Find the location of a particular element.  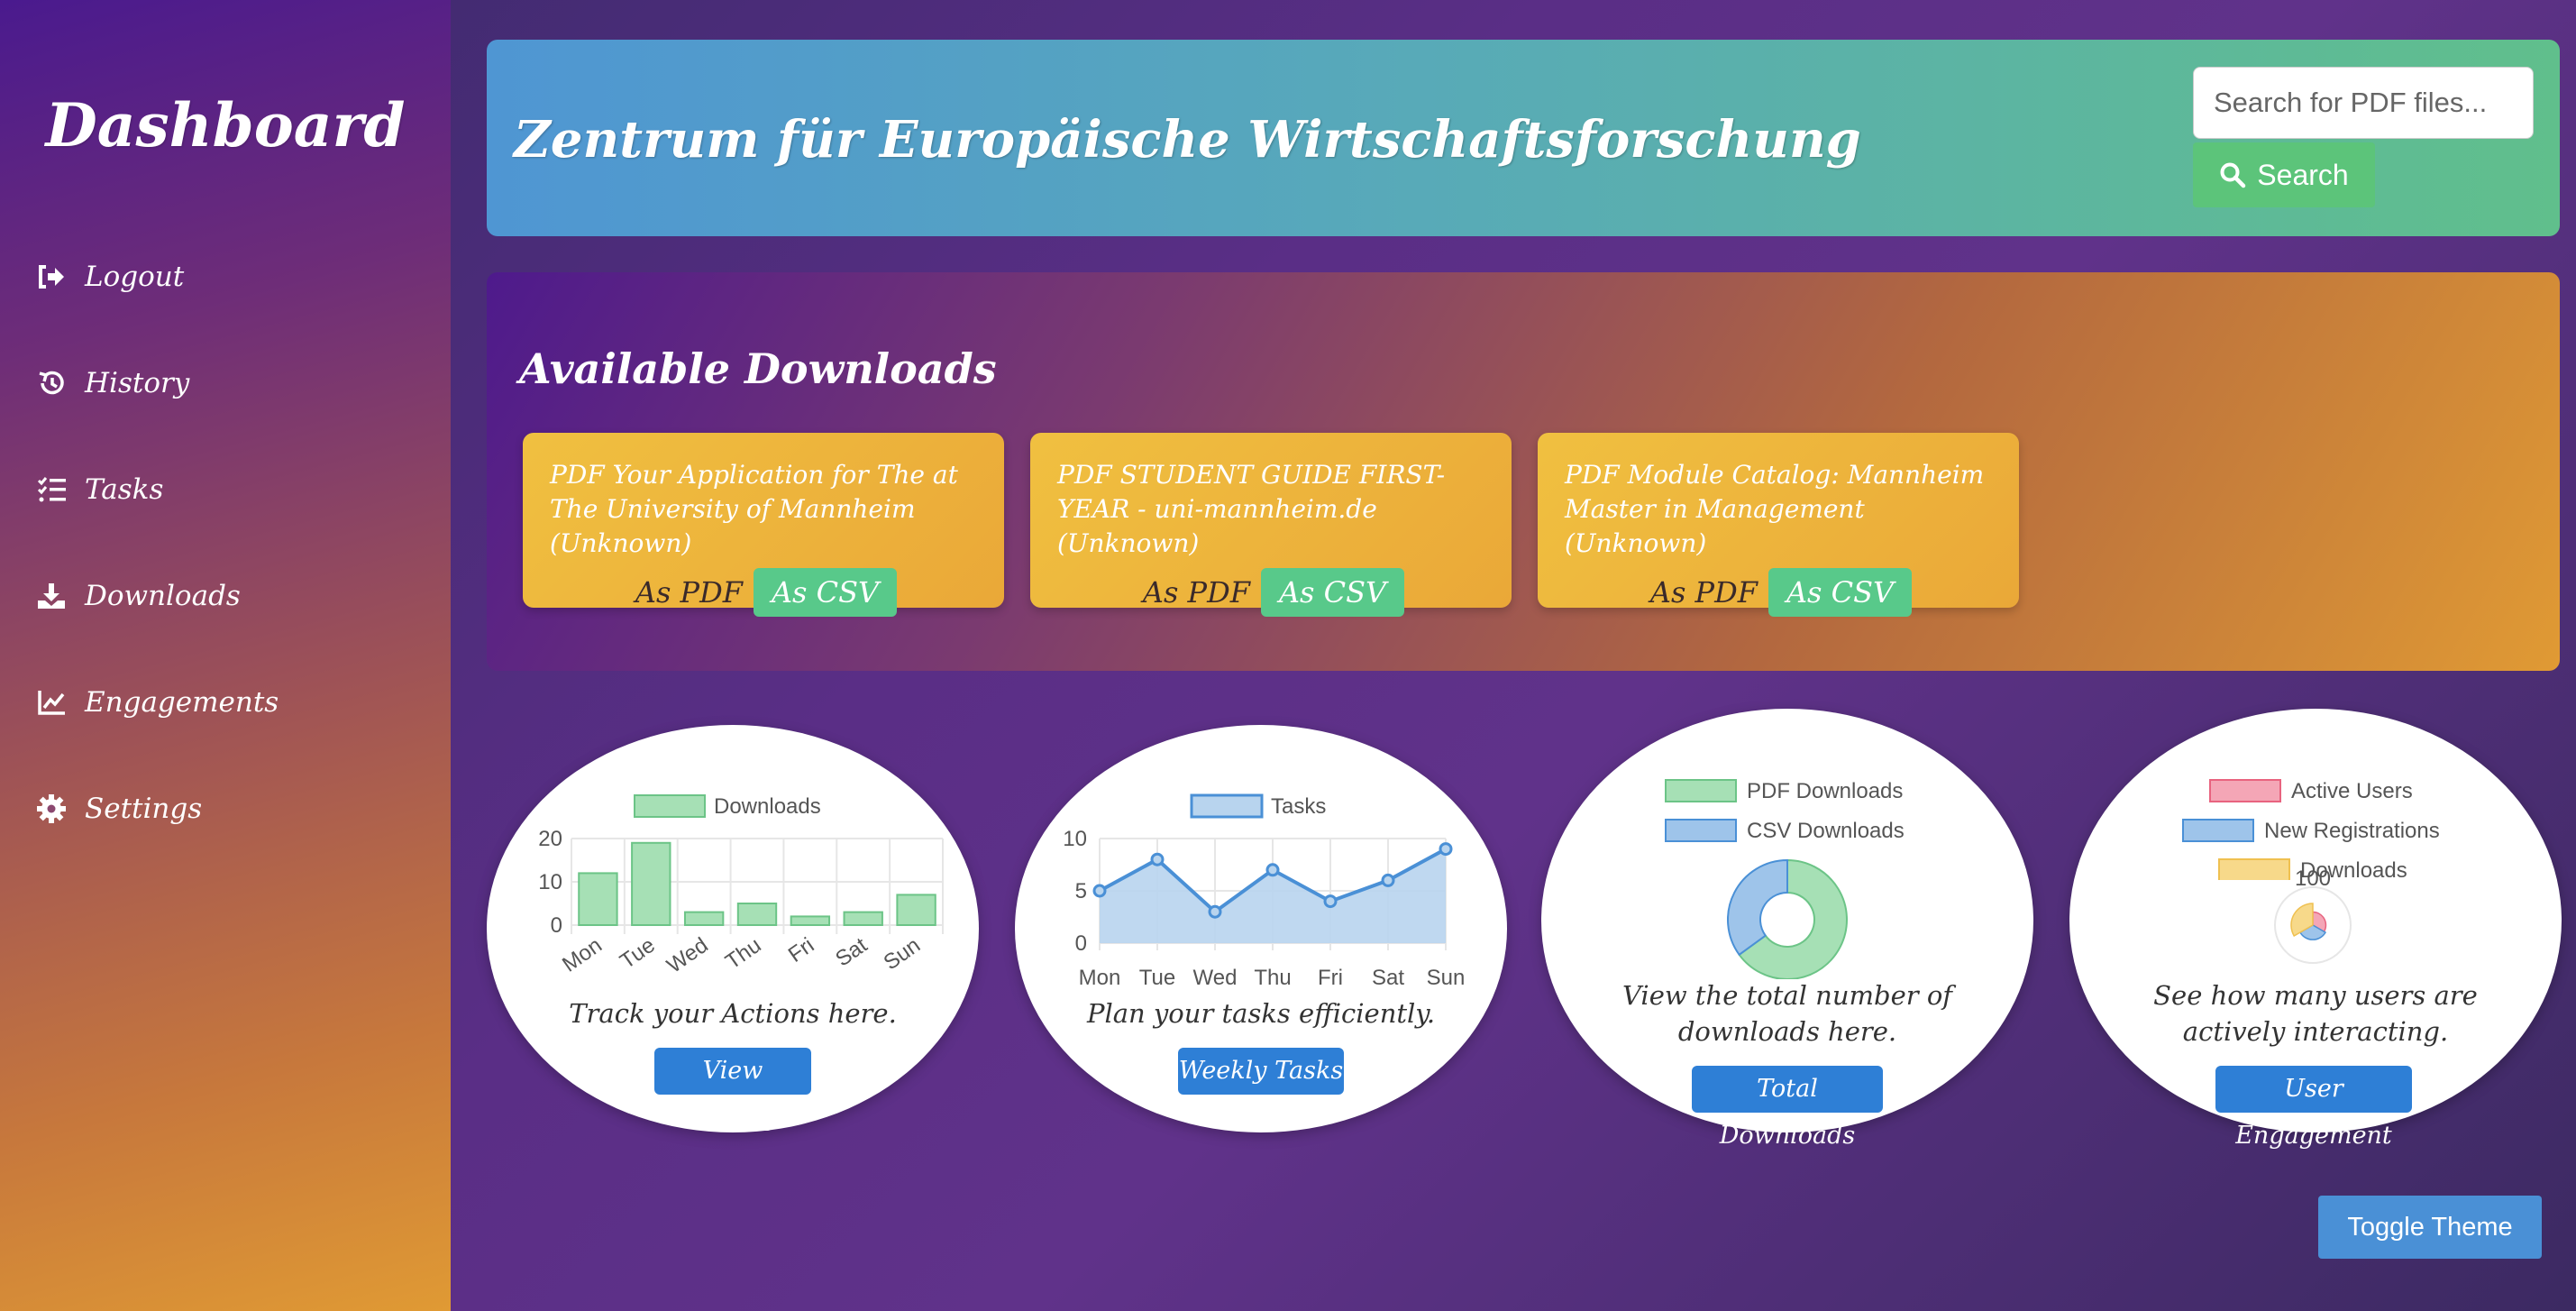

search-button: Search is located at coordinates (2284, 174).